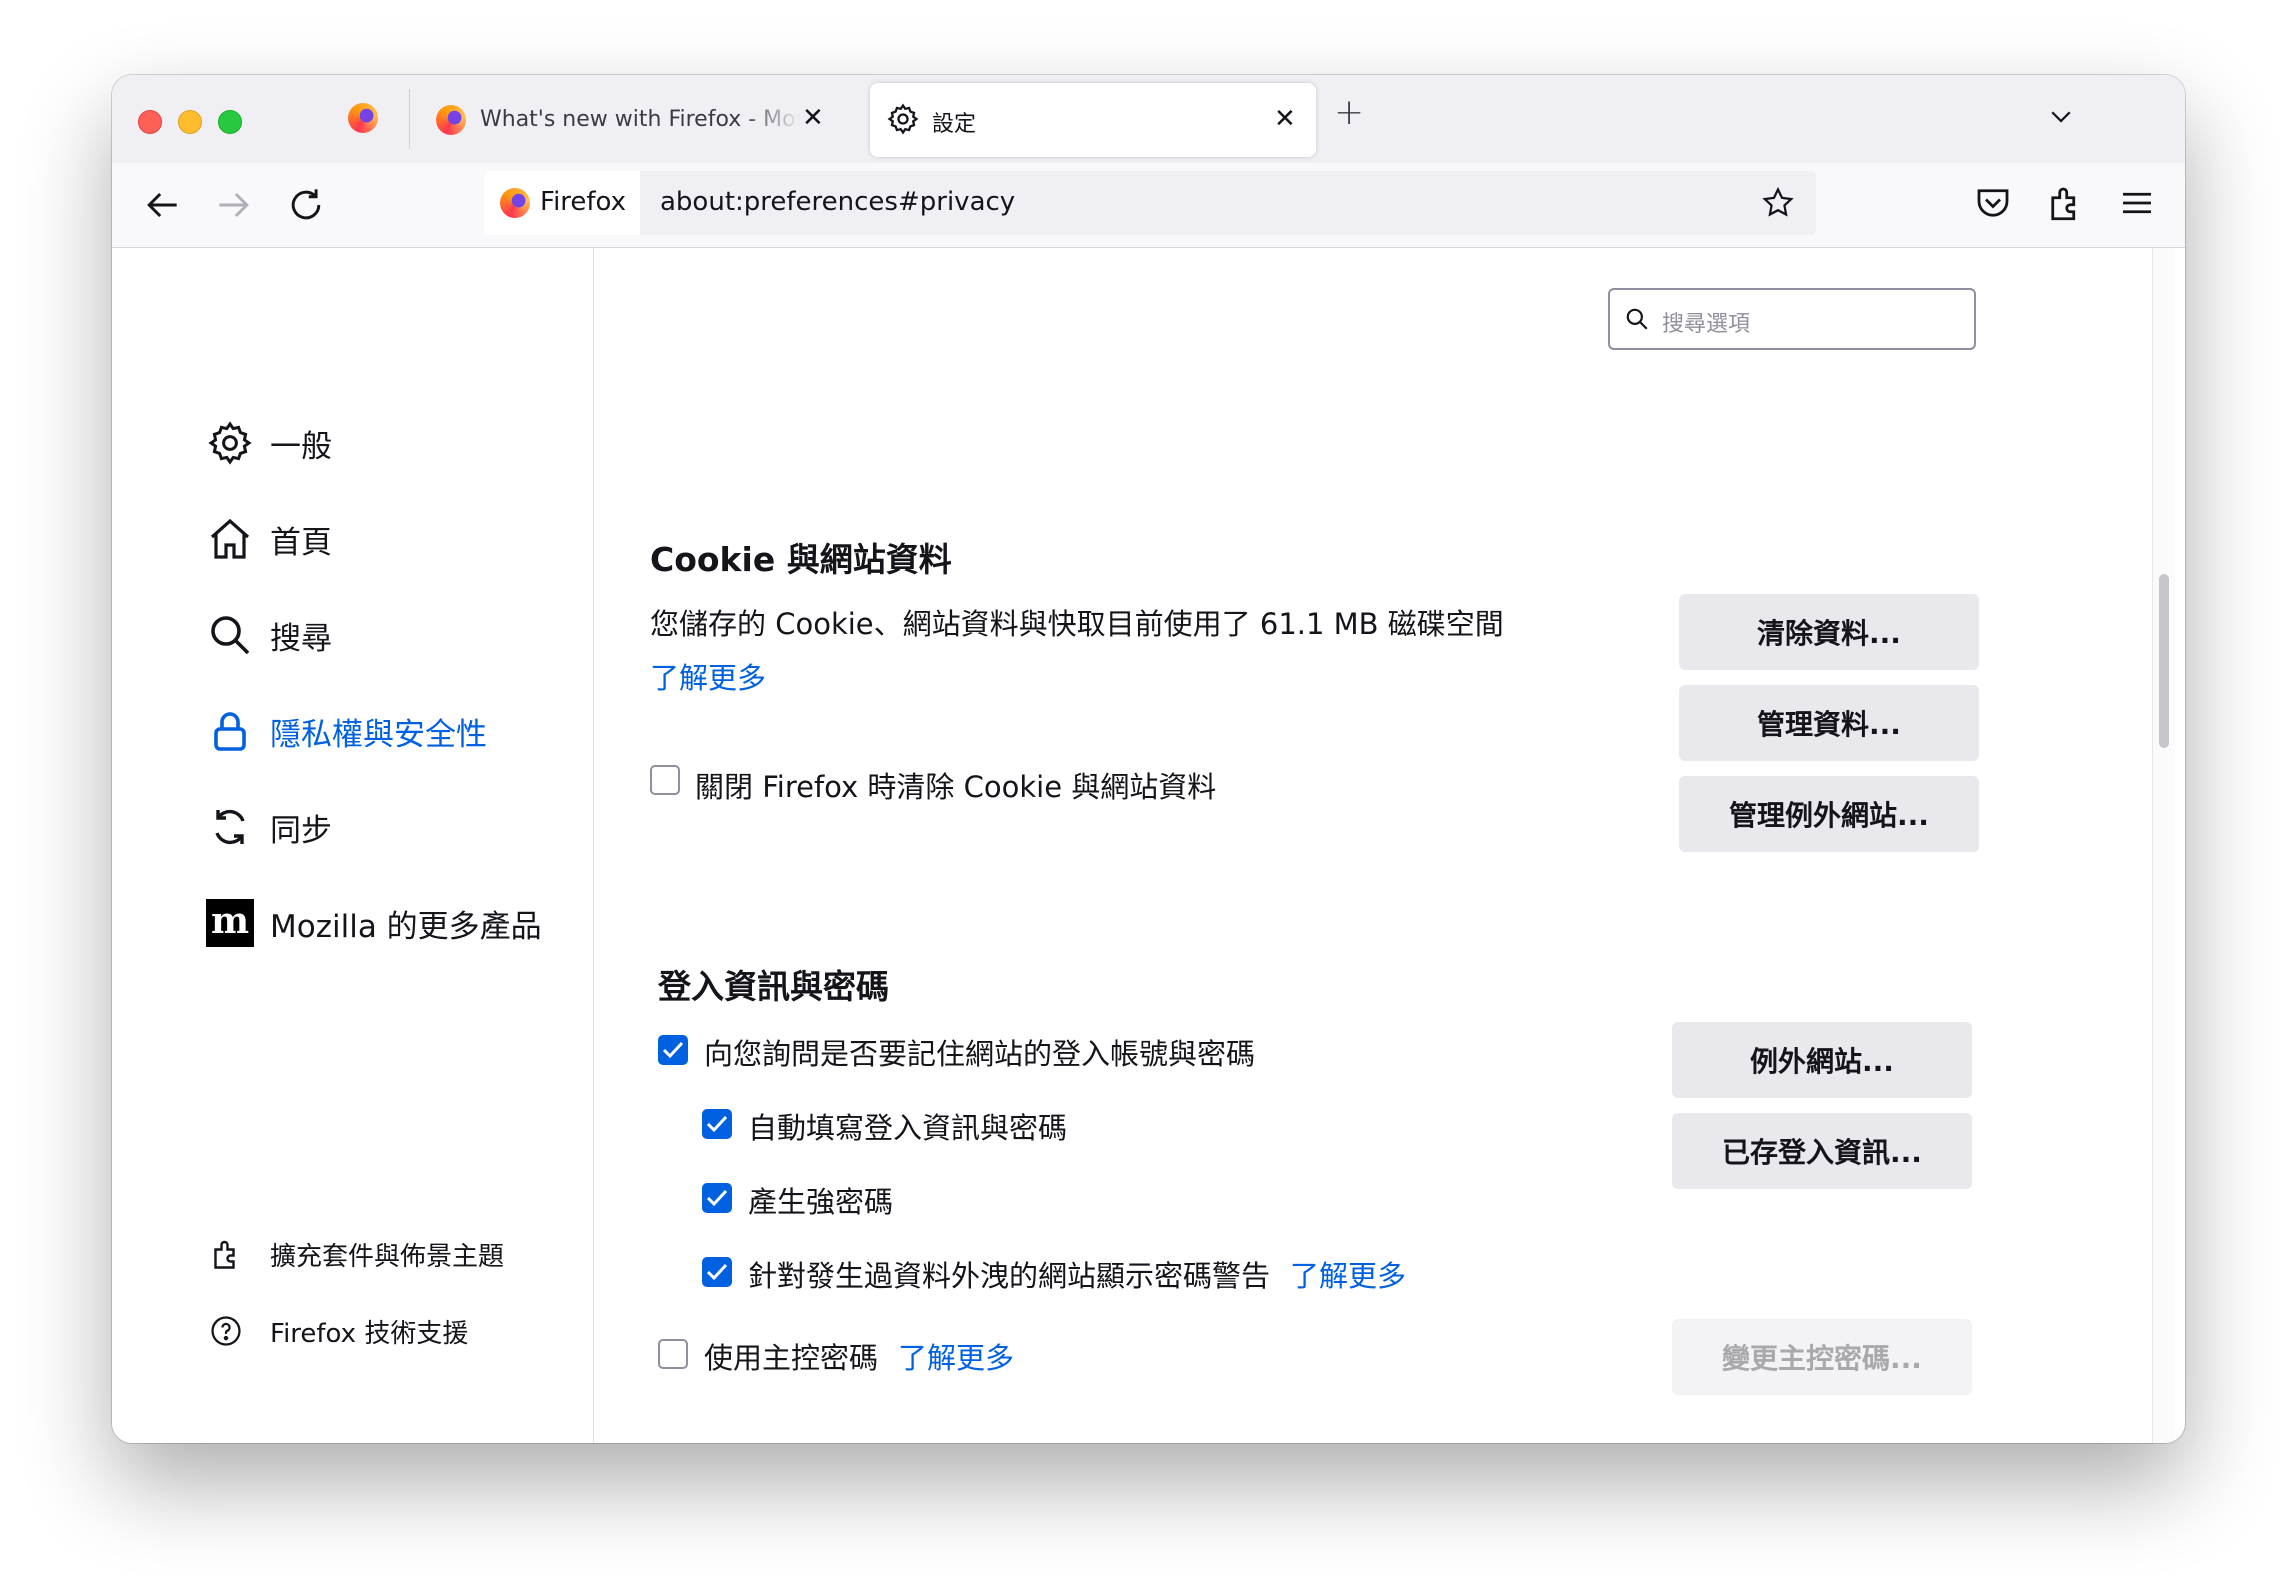 This screenshot has width=2290, height=1586. Describe the element at coordinates (268, 443) in the screenshot. I see `sidebar-item-general: 一般` at that location.